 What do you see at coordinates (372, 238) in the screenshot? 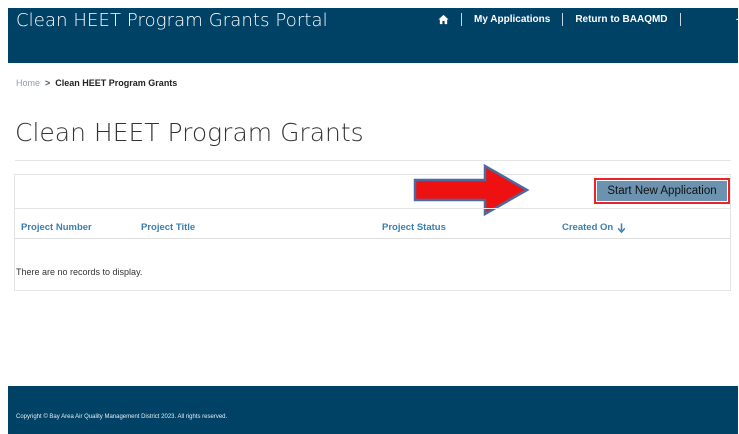
I see `table-header-divider` at bounding box center [372, 238].